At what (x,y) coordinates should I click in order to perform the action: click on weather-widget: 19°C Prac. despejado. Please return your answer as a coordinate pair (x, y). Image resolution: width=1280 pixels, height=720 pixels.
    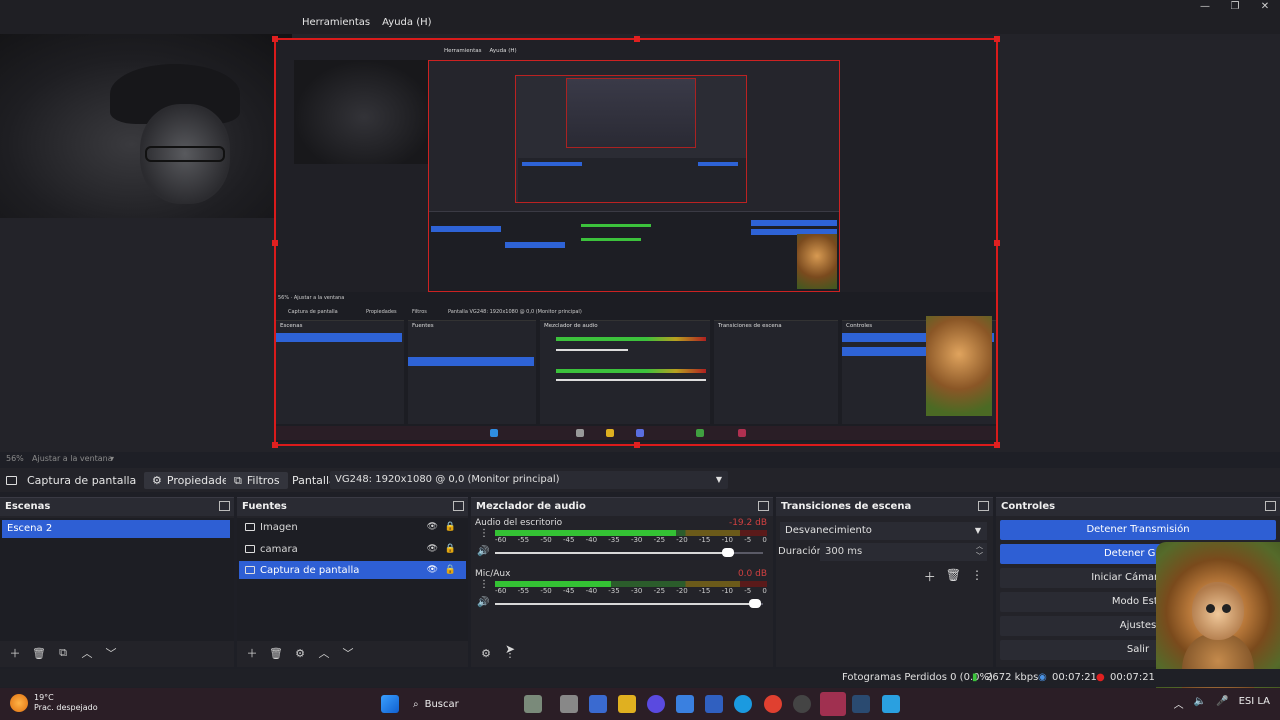
    Looking at the image, I should click on (54, 703).